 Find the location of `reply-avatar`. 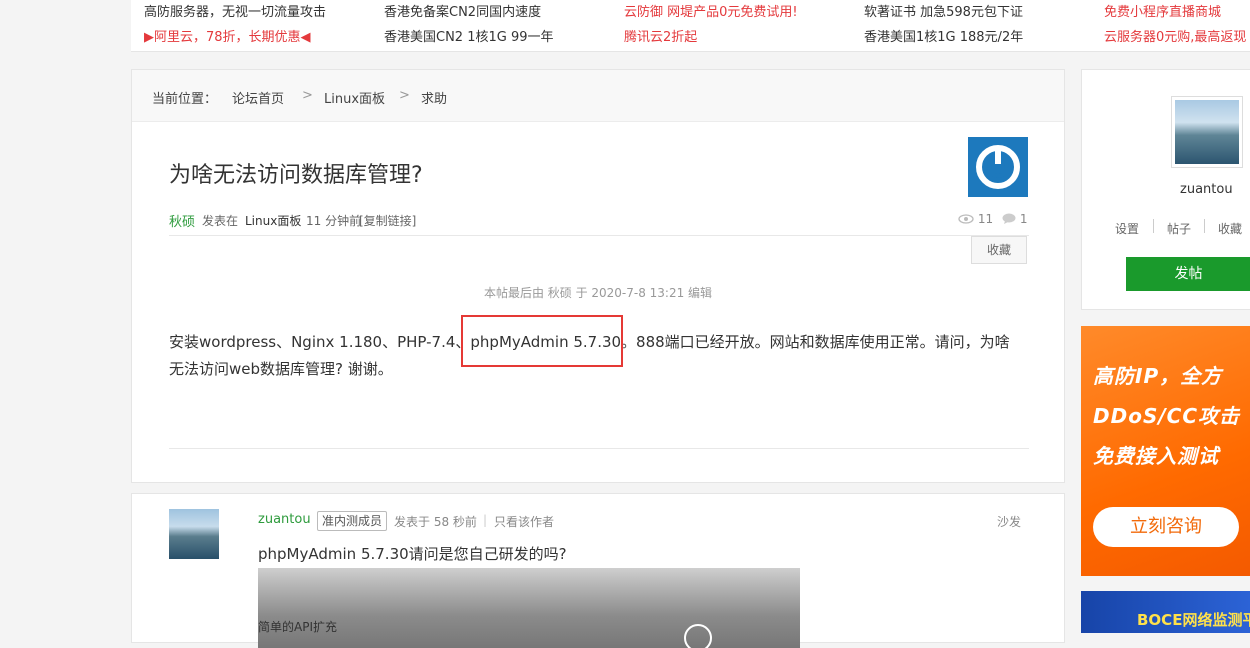

reply-avatar is located at coordinates (194, 534).